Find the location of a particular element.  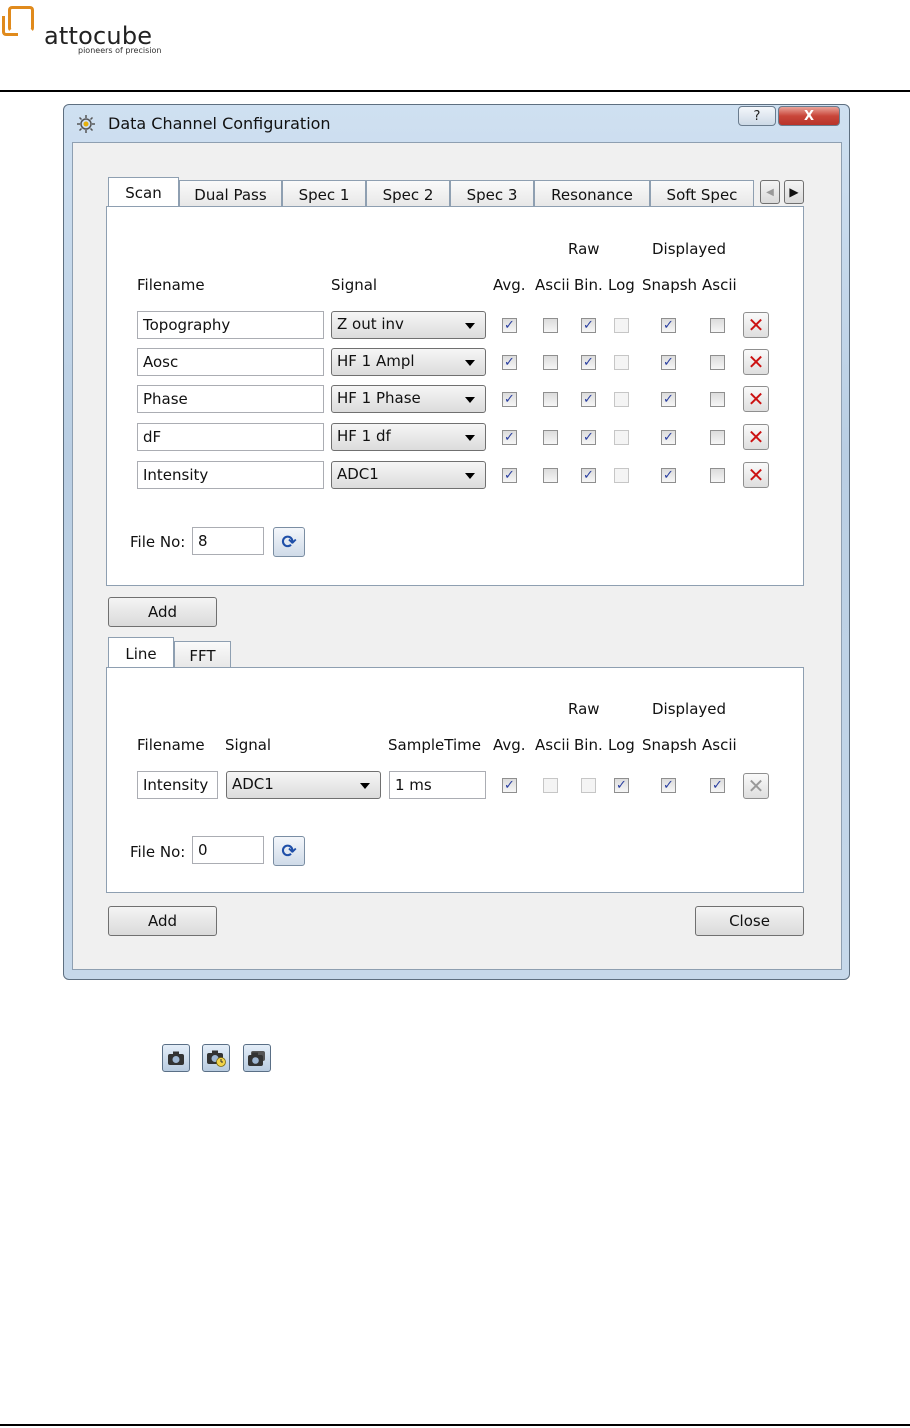

close-button: Close is located at coordinates (749, 921).